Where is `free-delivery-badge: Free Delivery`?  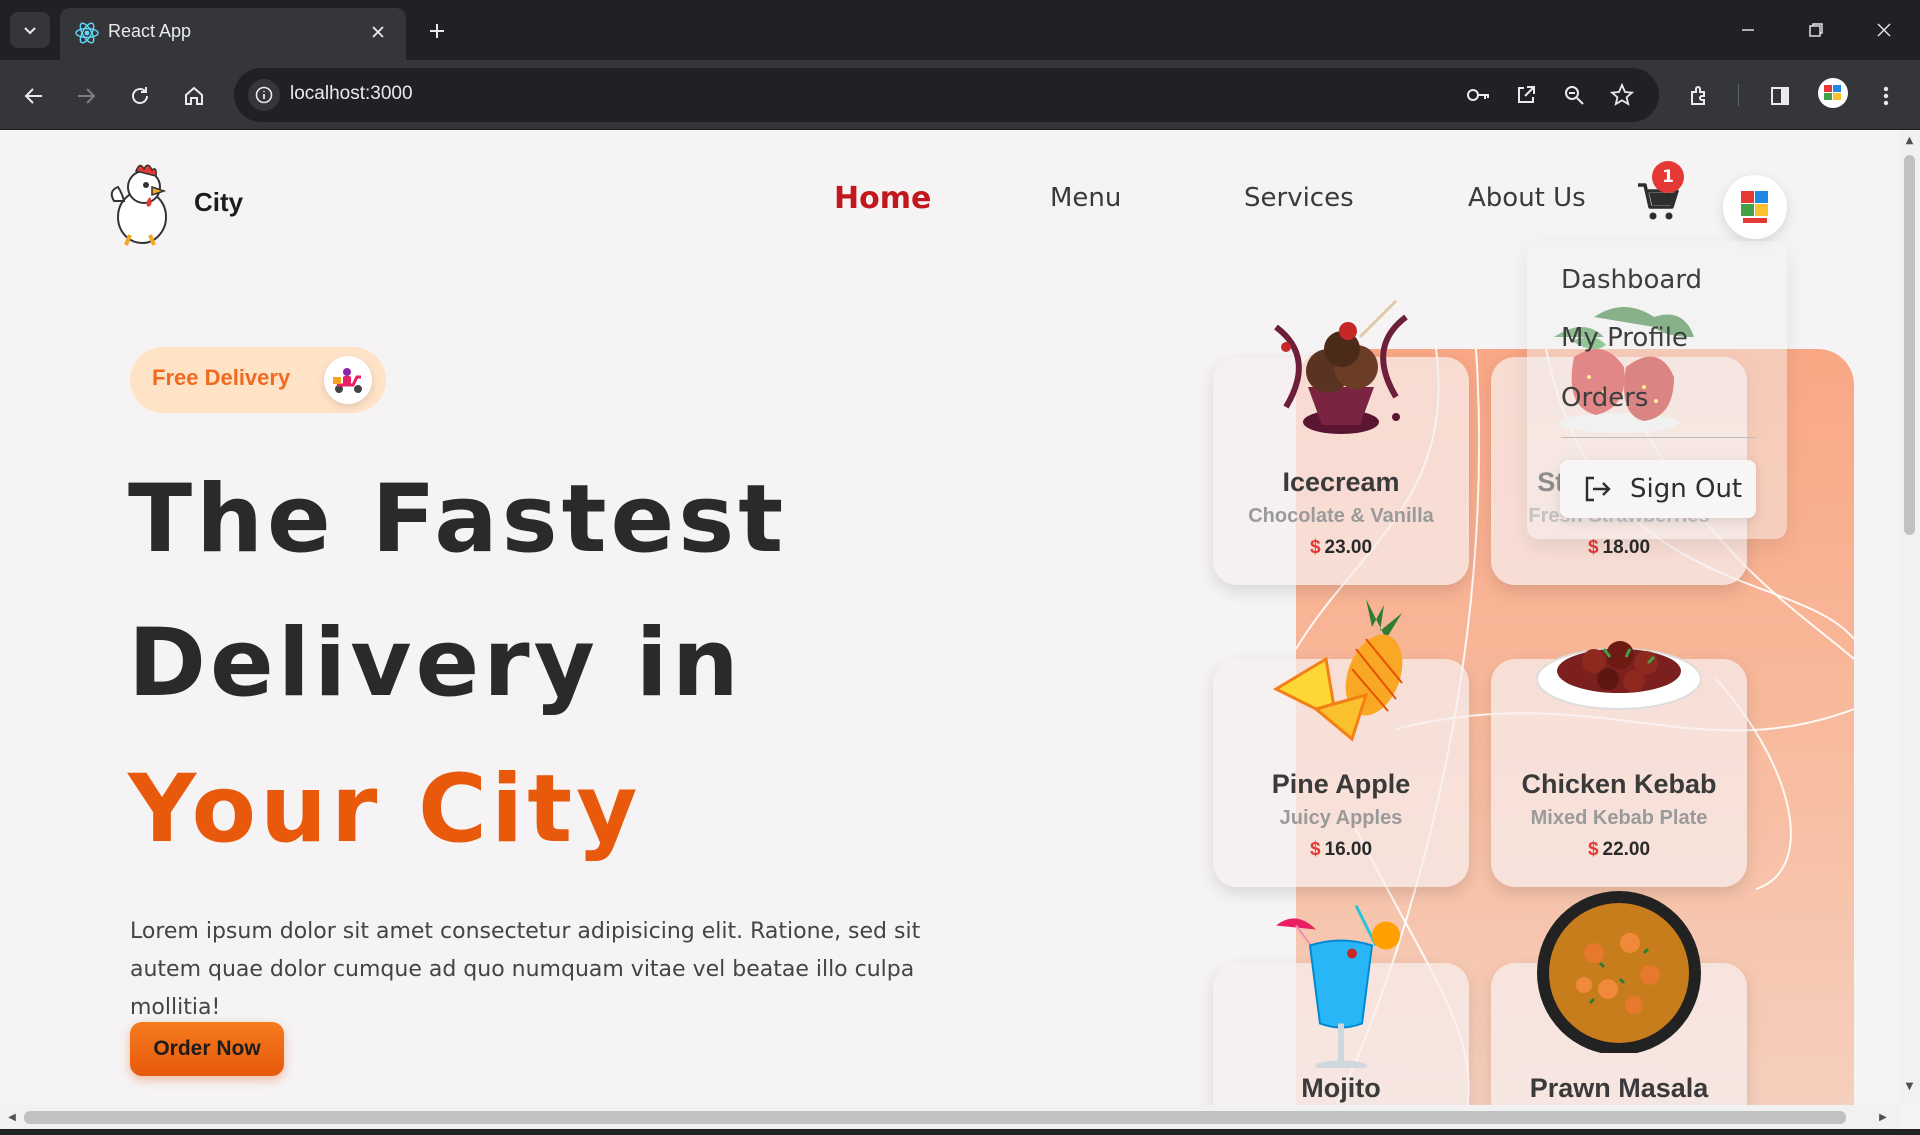 free-delivery-badge: Free Delivery is located at coordinates (258, 380).